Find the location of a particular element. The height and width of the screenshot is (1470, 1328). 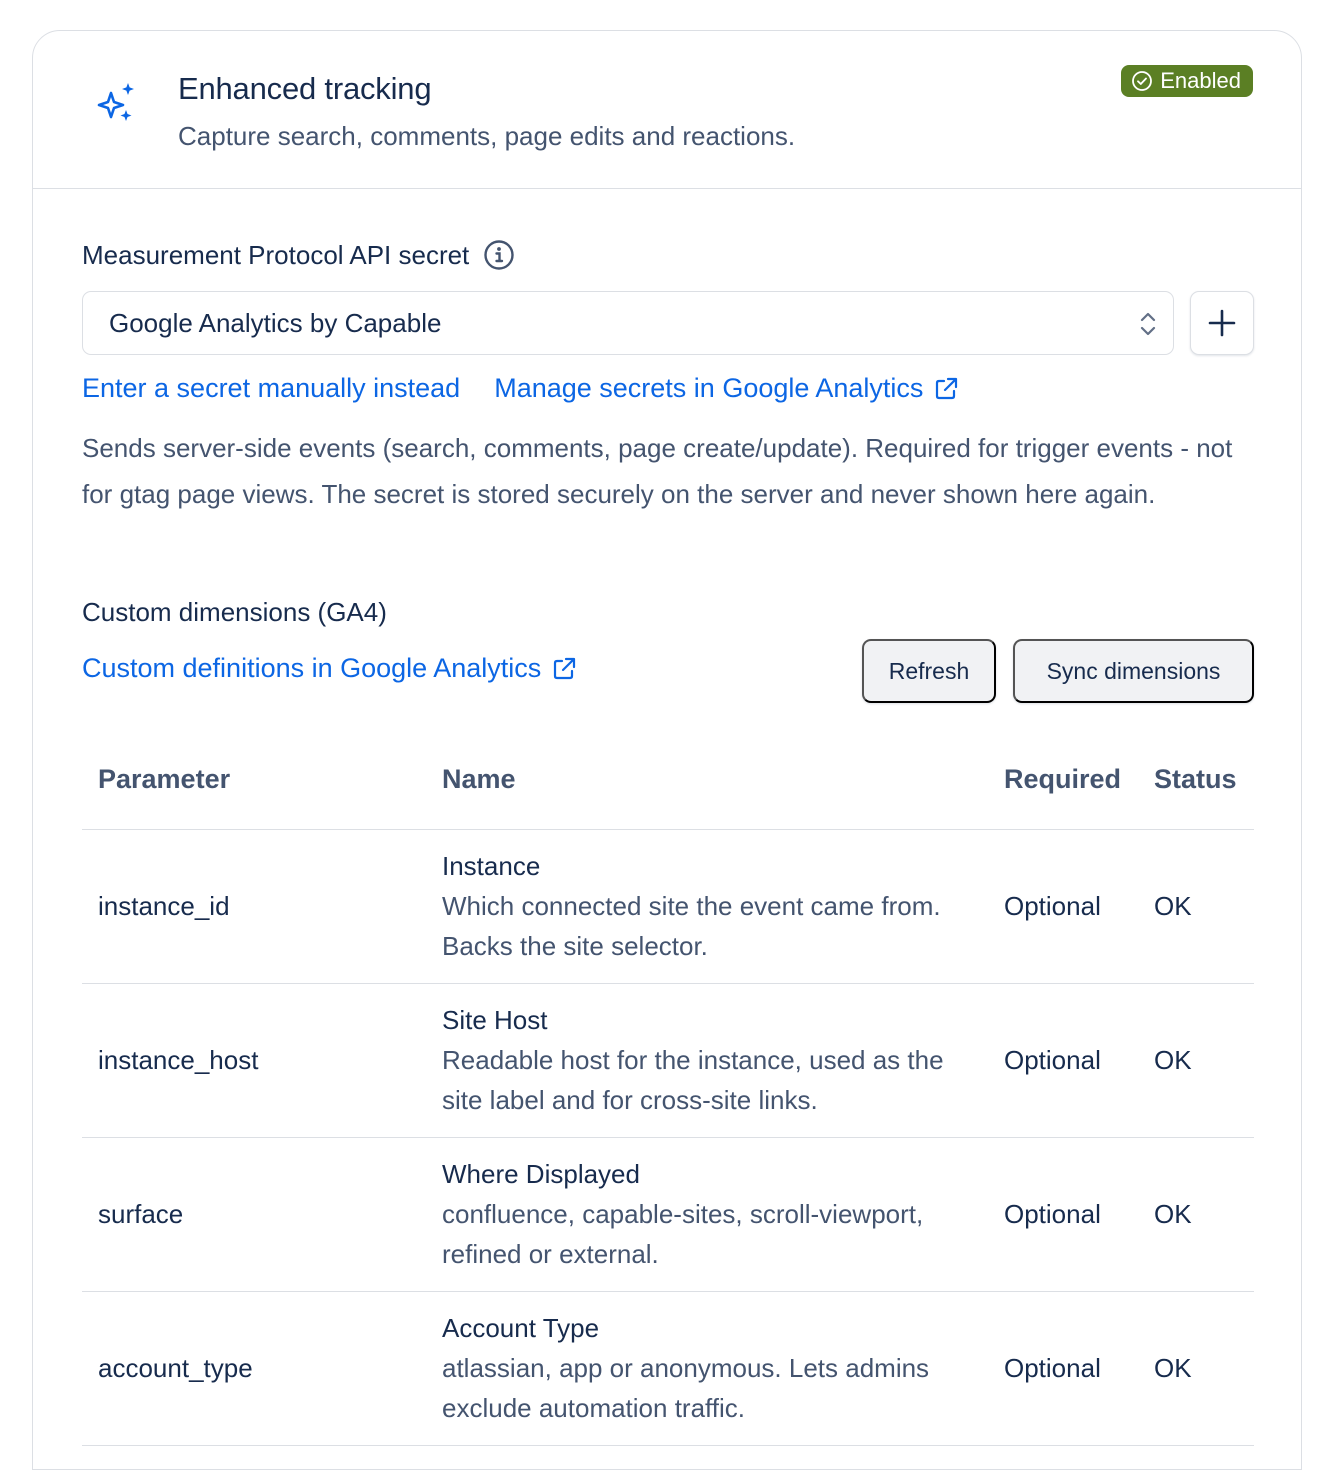

parameter-cell: surface is located at coordinates (254, 1214).